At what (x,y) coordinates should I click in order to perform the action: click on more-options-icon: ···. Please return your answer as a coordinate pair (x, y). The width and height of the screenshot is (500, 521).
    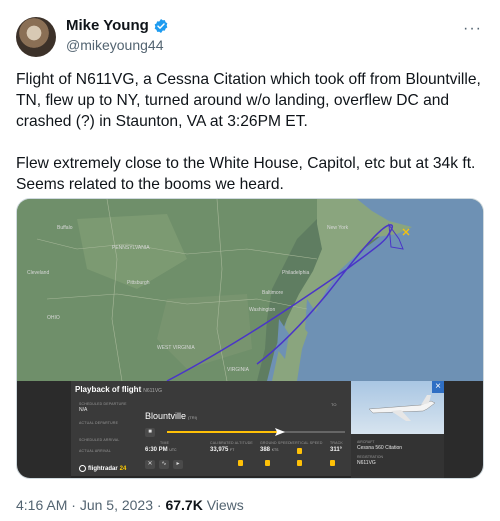
    Looking at the image, I should click on (472, 29).